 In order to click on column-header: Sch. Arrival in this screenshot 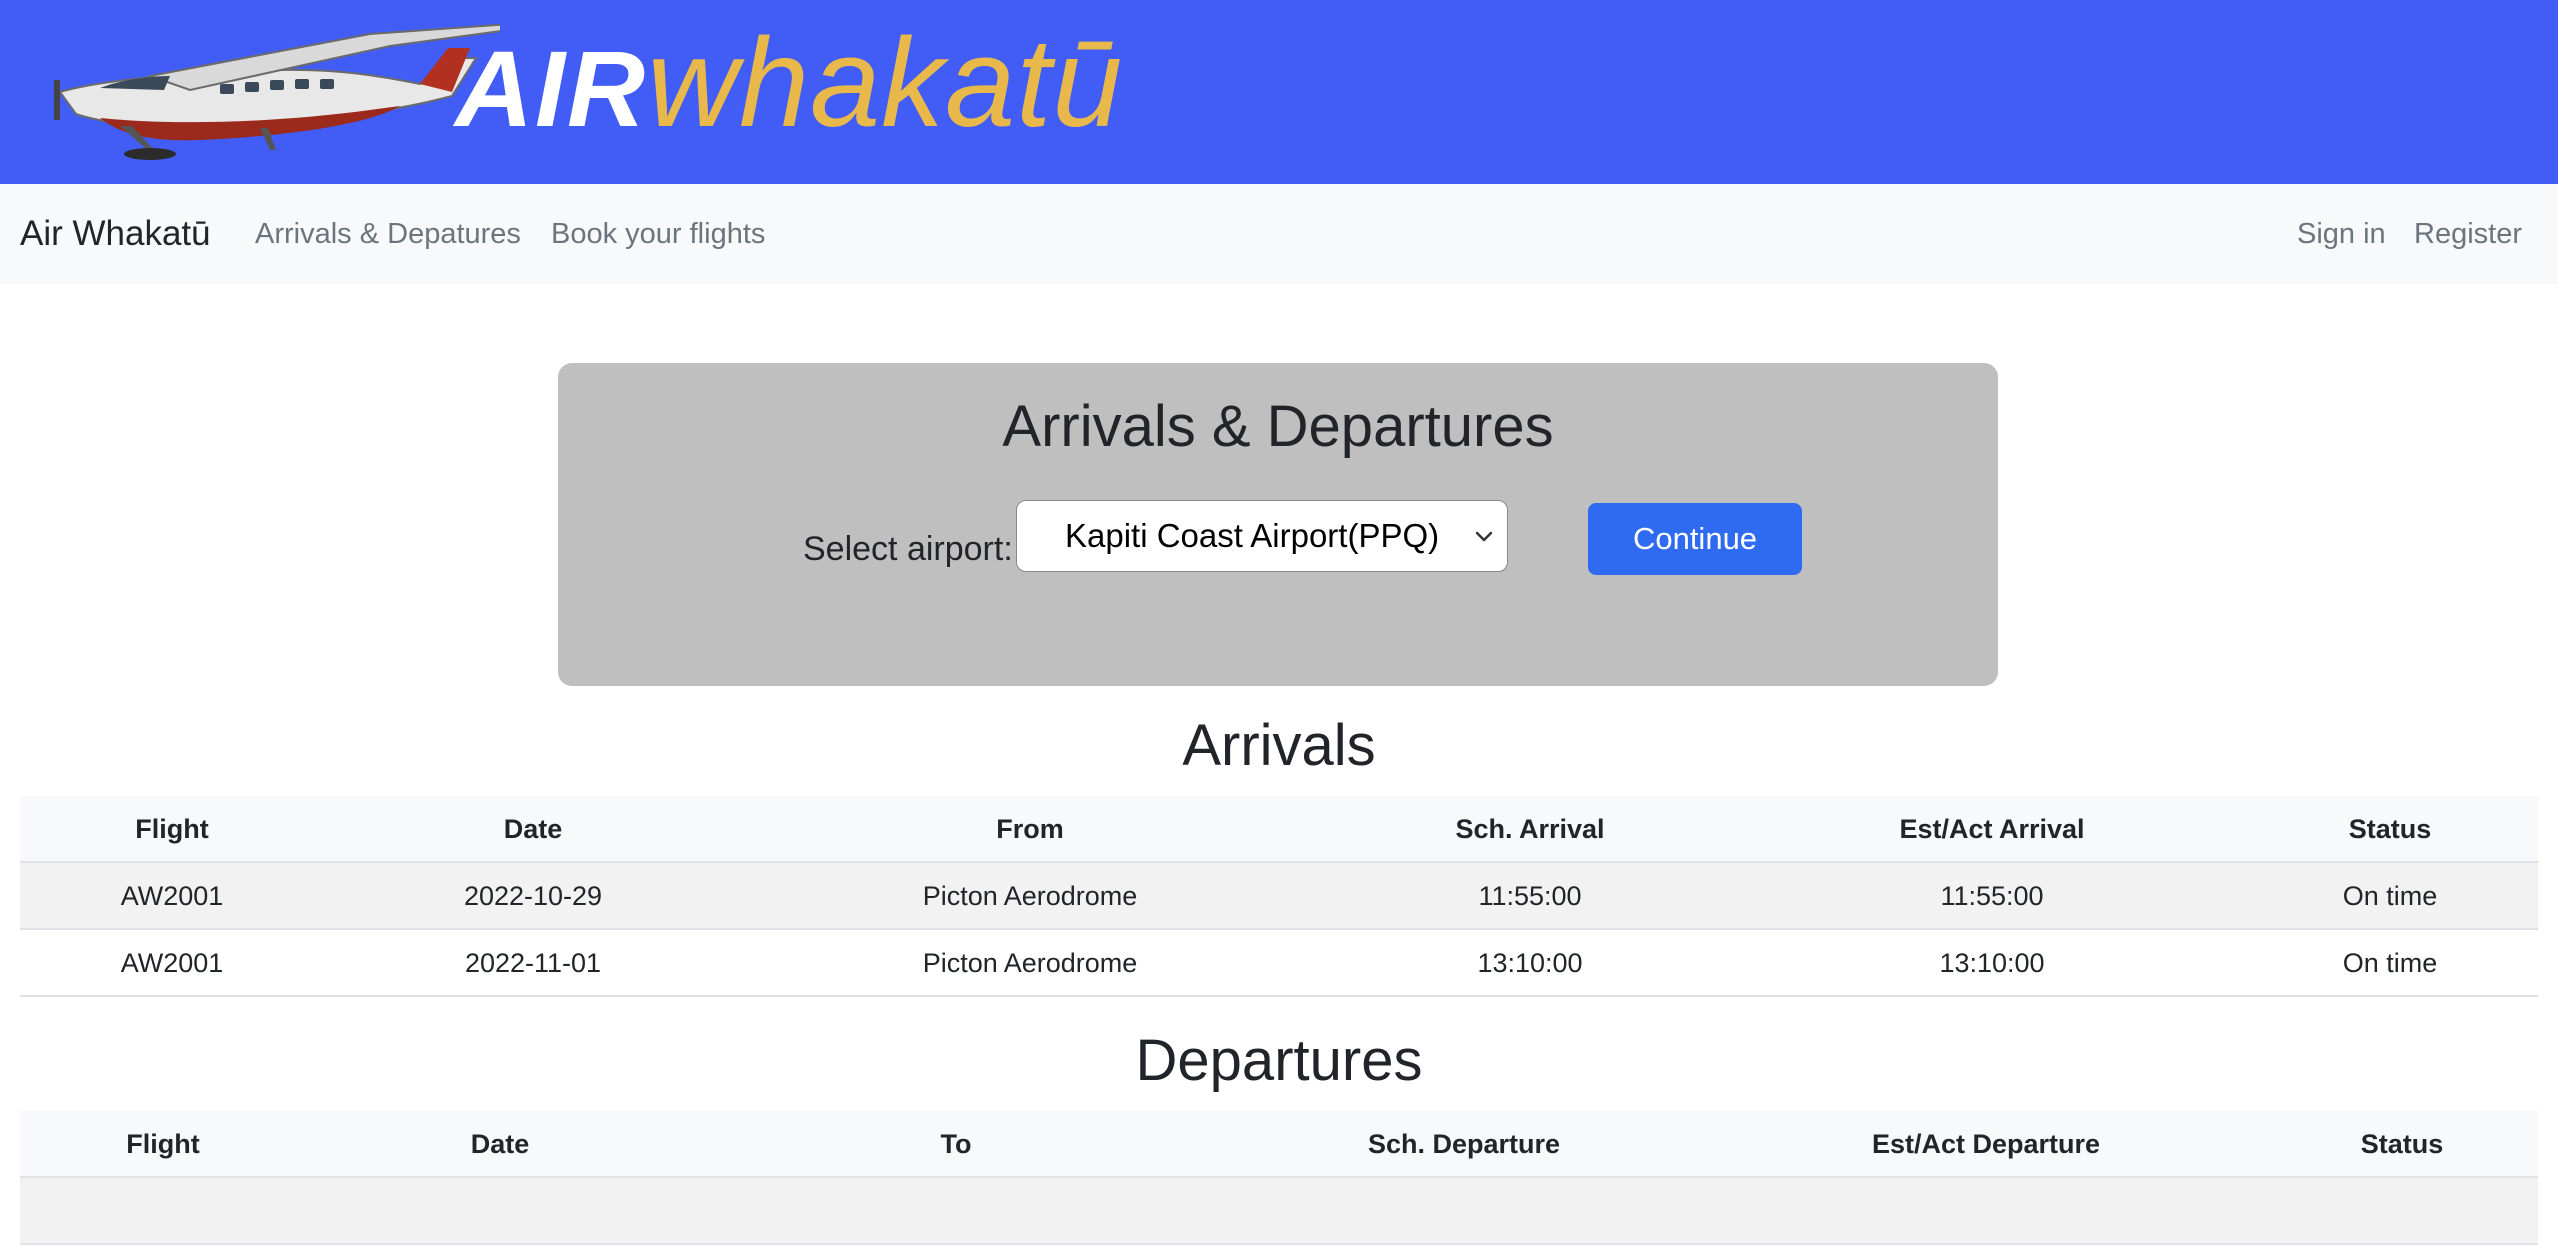, I will do `click(1530, 829)`.